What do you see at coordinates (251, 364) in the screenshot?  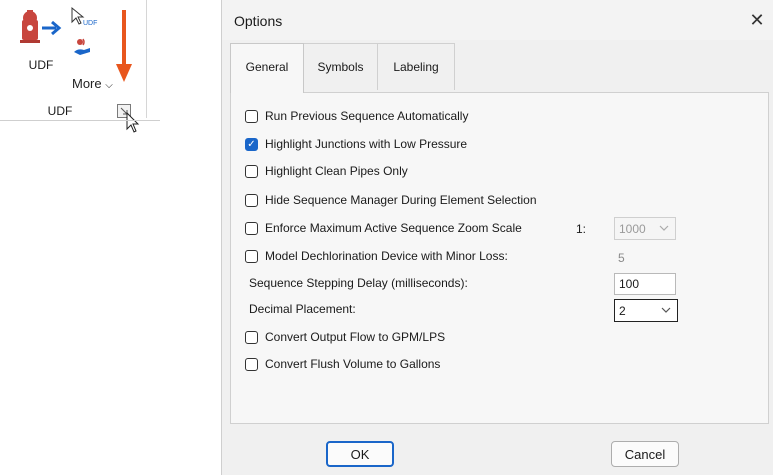 I see `convert-flush-checkbox` at bounding box center [251, 364].